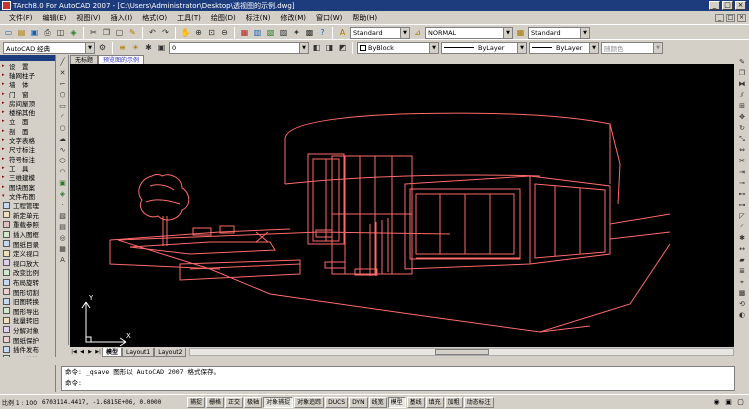 The height and width of the screenshot is (409, 749). What do you see at coordinates (719, 17) in the screenshot?
I see `doc-minimize-button: _` at bounding box center [719, 17].